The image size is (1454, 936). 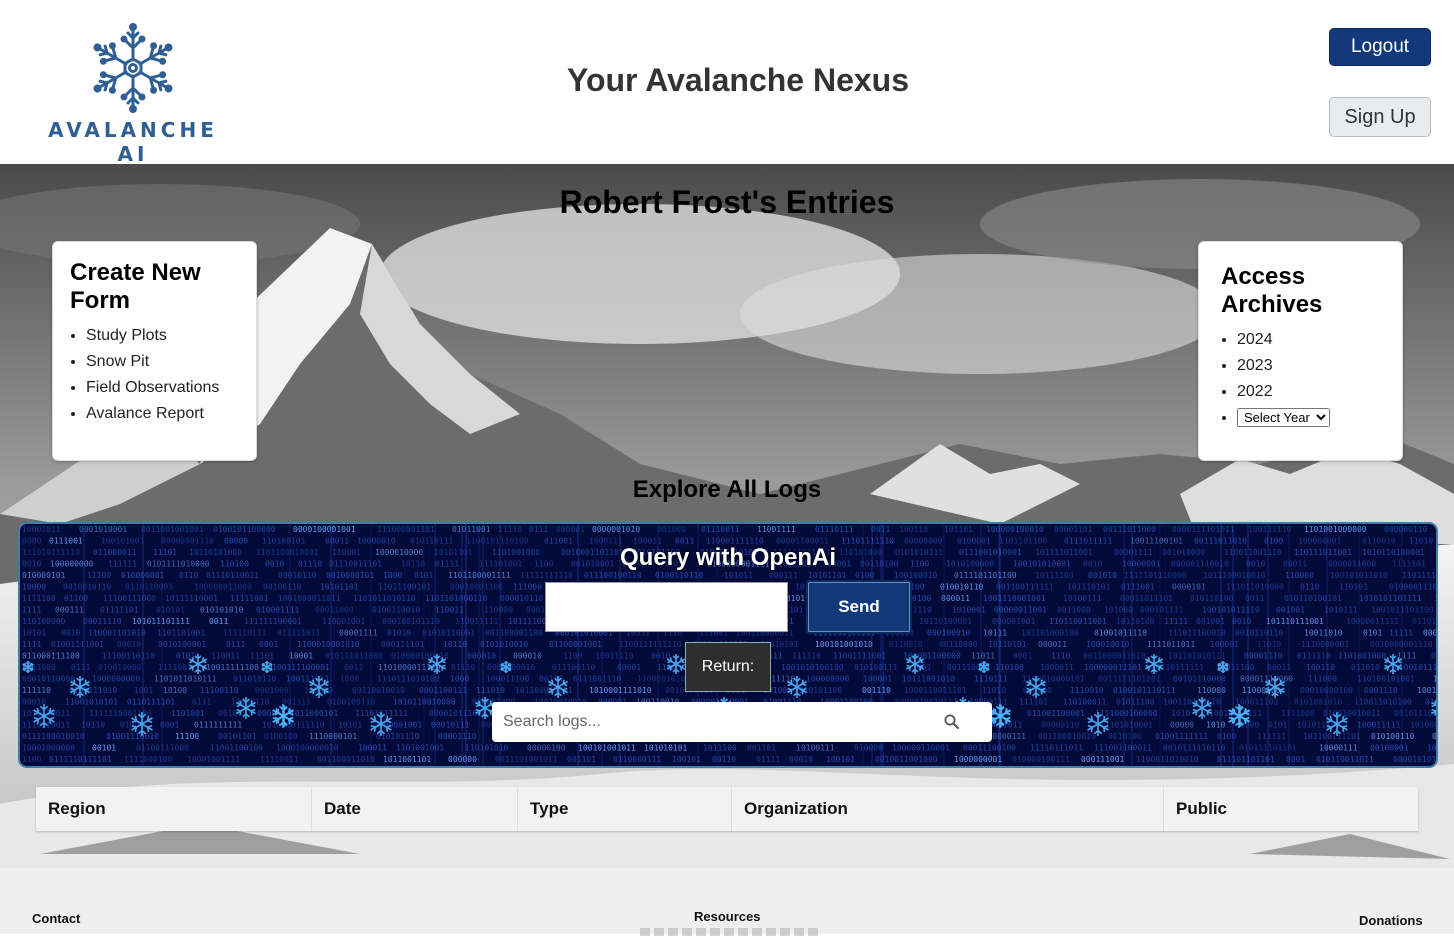 What do you see at coordinates (995, 633) in the screenshot?
I see `svg-text: 10111` at bounding box center [995, 633].